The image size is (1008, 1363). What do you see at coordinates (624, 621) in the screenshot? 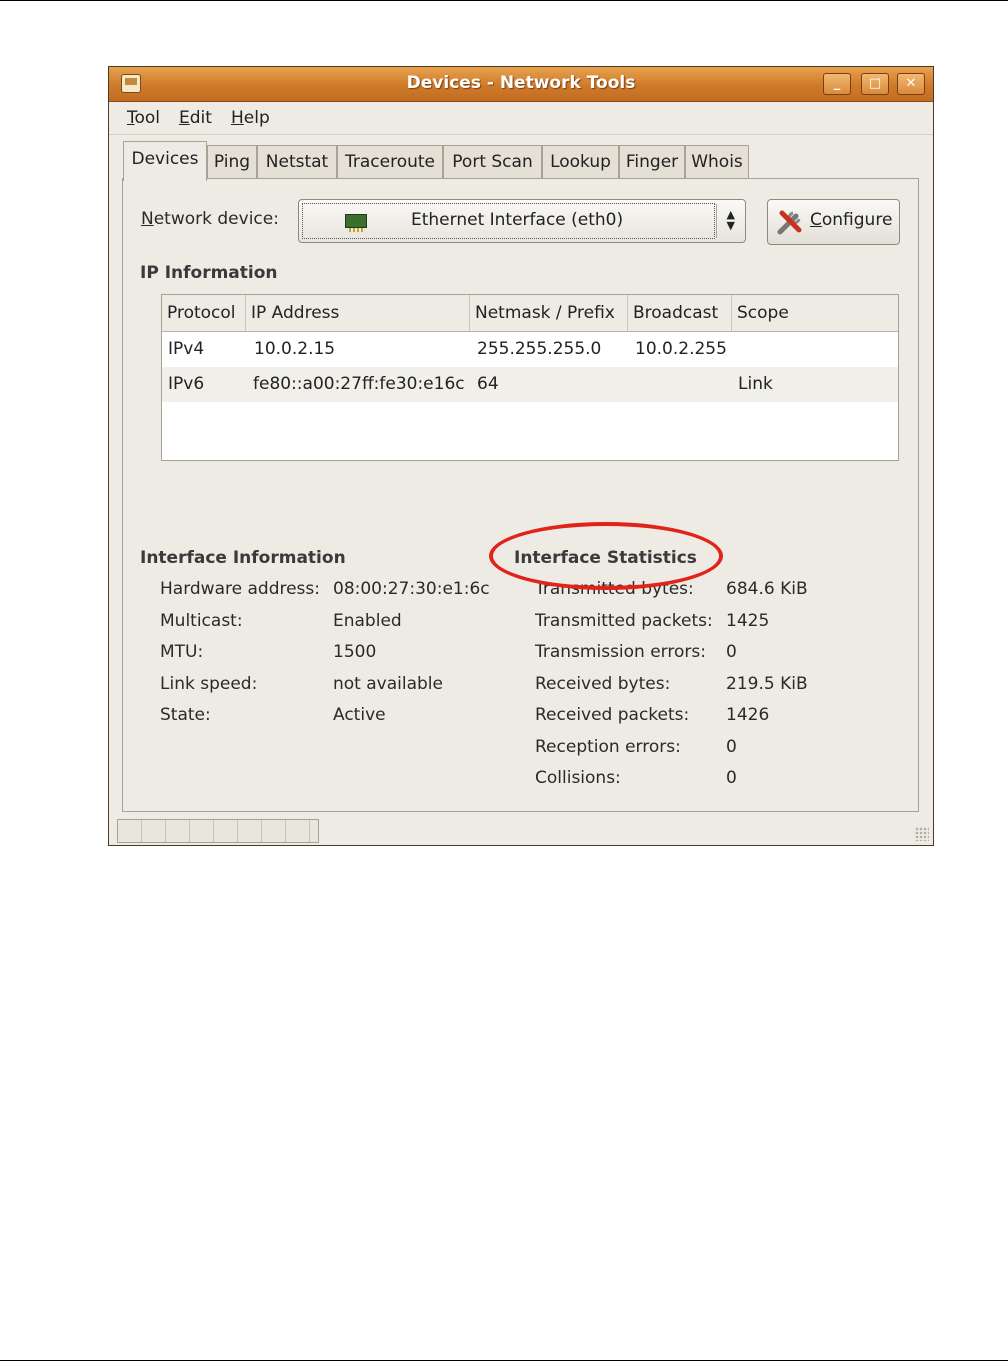
I see `transmitted-packets-label: Transmitted packets:` at bounding box center [624, 621].